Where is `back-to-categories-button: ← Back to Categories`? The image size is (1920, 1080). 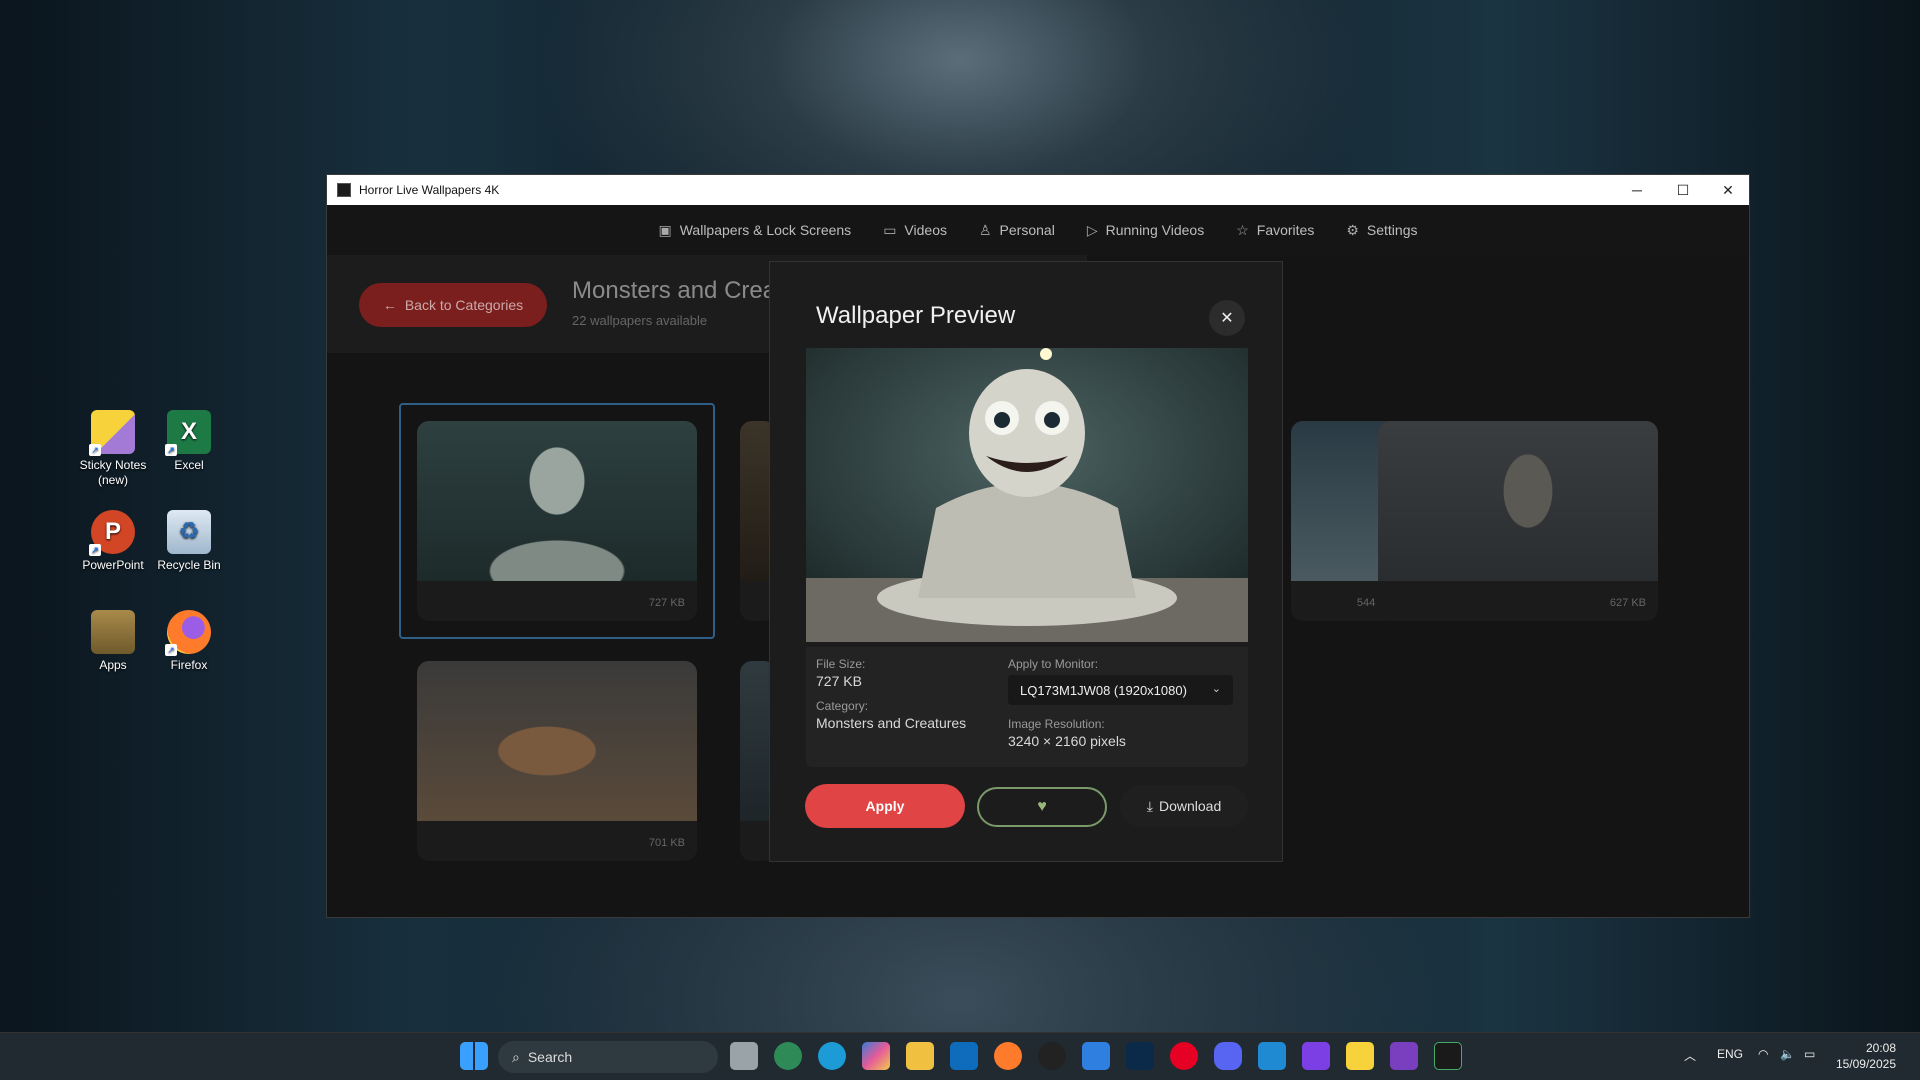 back-to-categories-button: ← Back to Categories is located at coordinates (453, 305).